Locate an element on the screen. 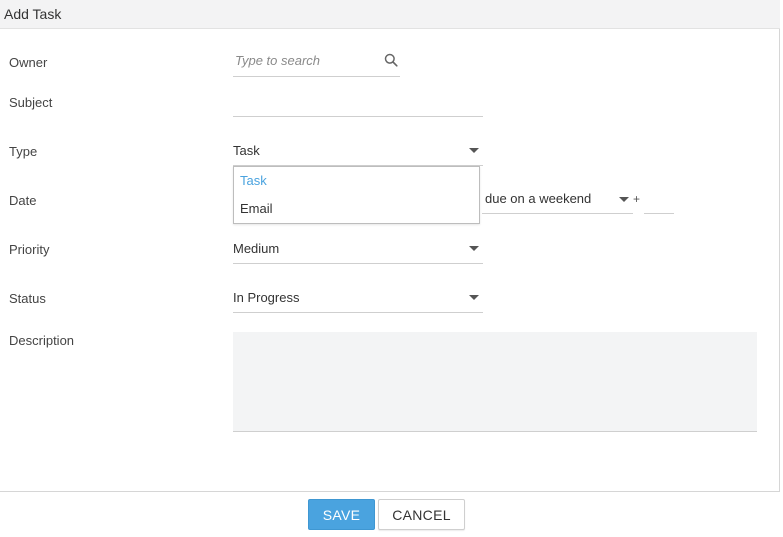 This screenshot has width=783, height=537. dialog-title: Add Task is located at coordinates (33, 14).